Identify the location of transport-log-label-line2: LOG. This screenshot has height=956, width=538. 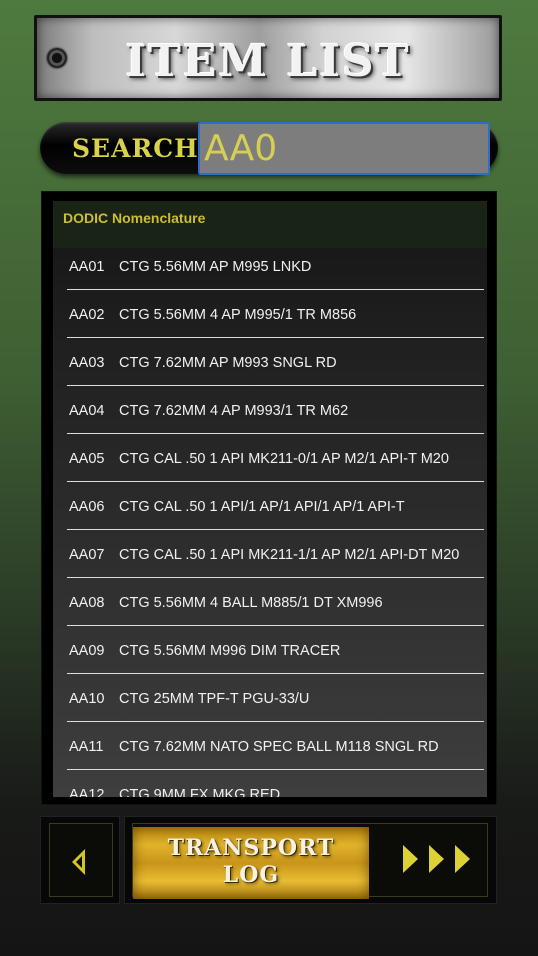
(251, 875).